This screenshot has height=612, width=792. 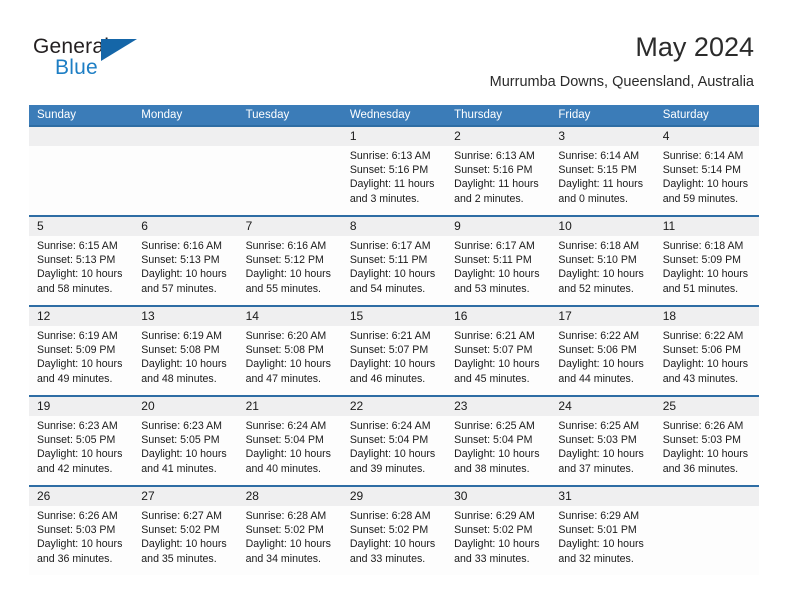 What do you see at coordinates (492, 288) in the screenshot?
I see `day-info-line: and 53 minutes.` at bounding box center [492, 288].